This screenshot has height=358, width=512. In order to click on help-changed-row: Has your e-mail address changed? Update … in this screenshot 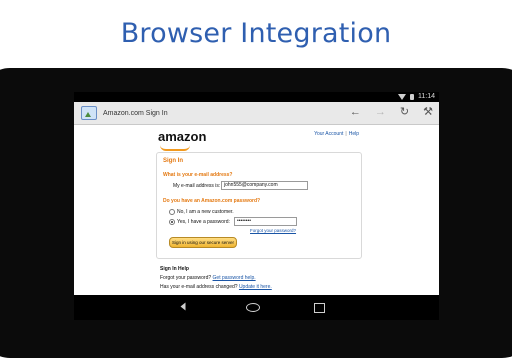, I will do `click(216, 287)`.